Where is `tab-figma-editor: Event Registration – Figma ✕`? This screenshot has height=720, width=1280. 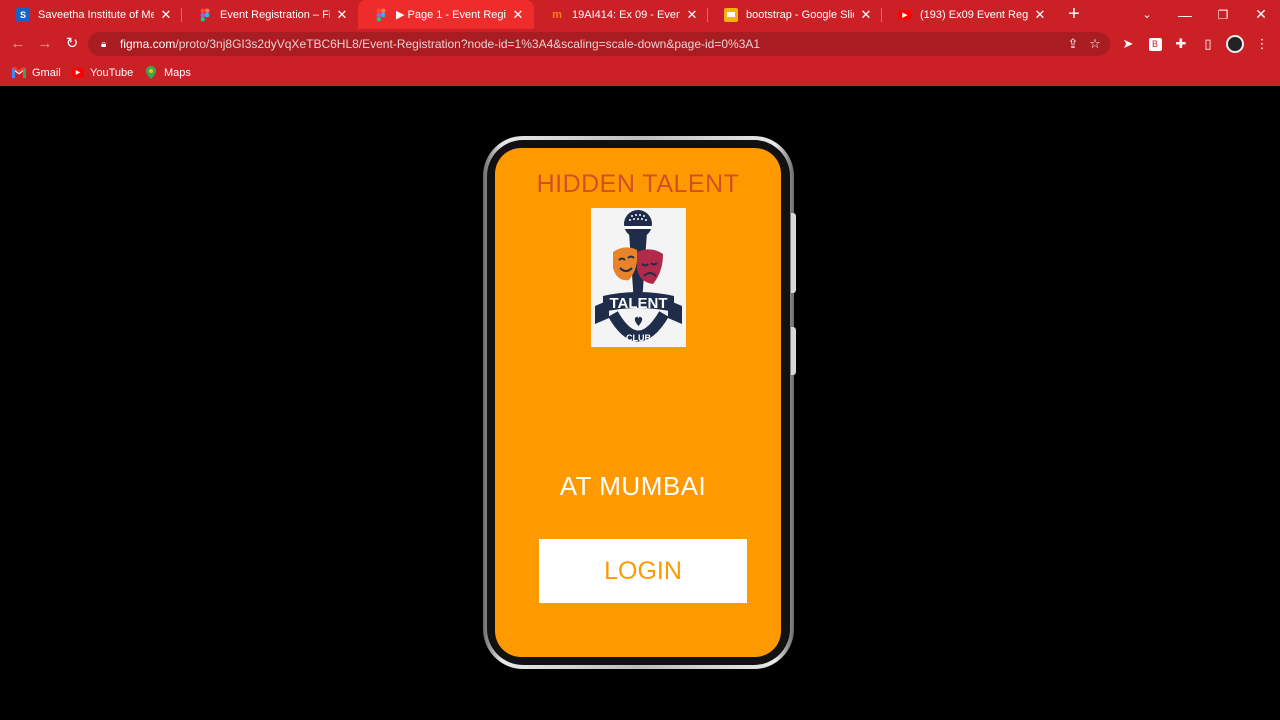
tab-figma-editor: Event Registration – Figma ✕ is located at coordinates (270, 14).